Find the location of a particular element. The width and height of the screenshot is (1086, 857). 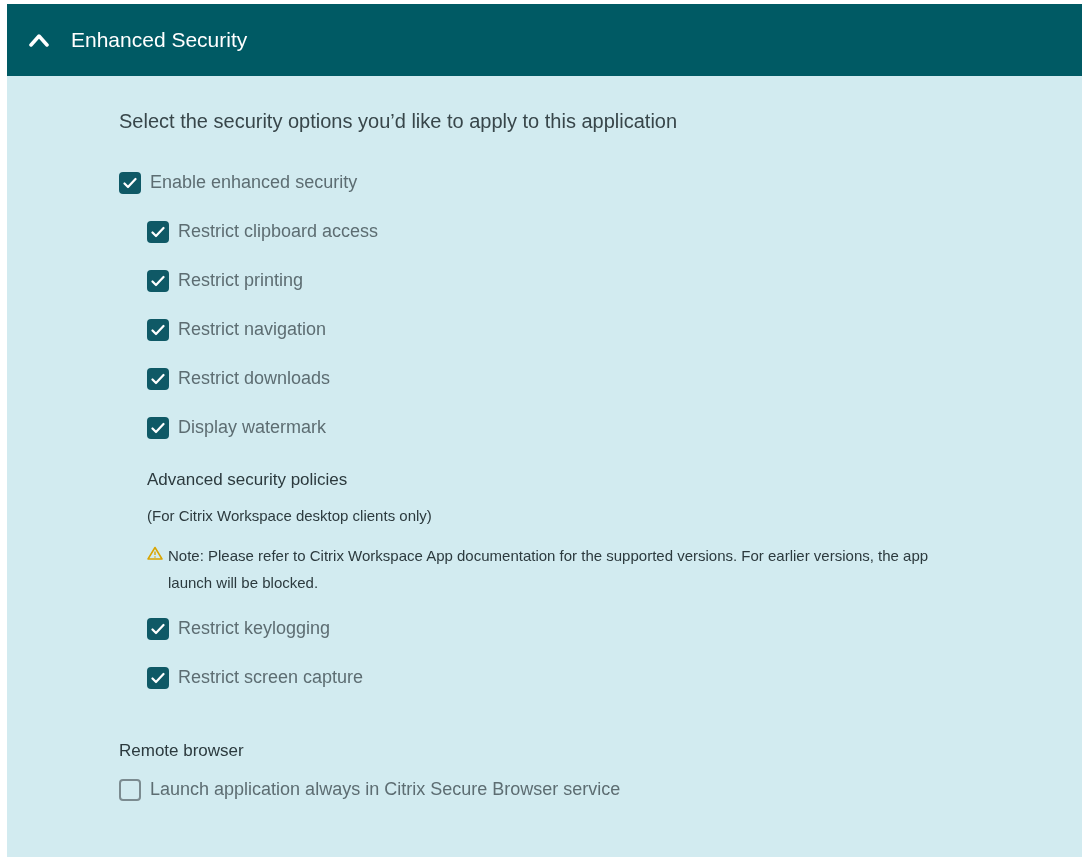

warning-icon is located at coordinates (155, 553).